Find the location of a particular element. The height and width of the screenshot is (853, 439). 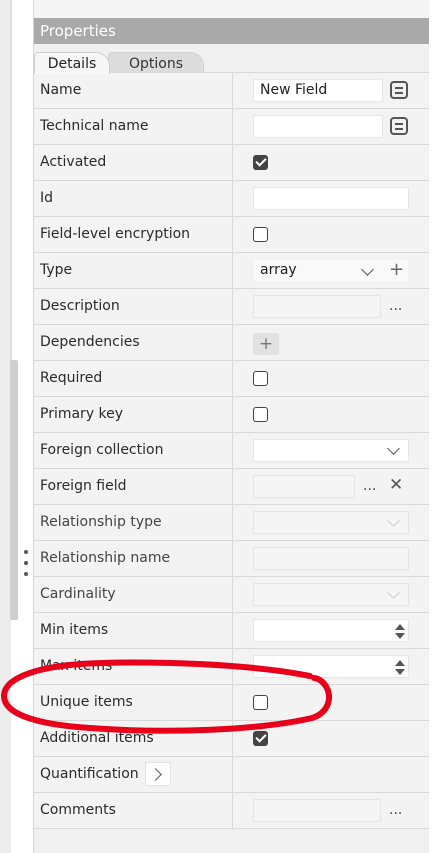

description-input is located at coordinates (317, 306).